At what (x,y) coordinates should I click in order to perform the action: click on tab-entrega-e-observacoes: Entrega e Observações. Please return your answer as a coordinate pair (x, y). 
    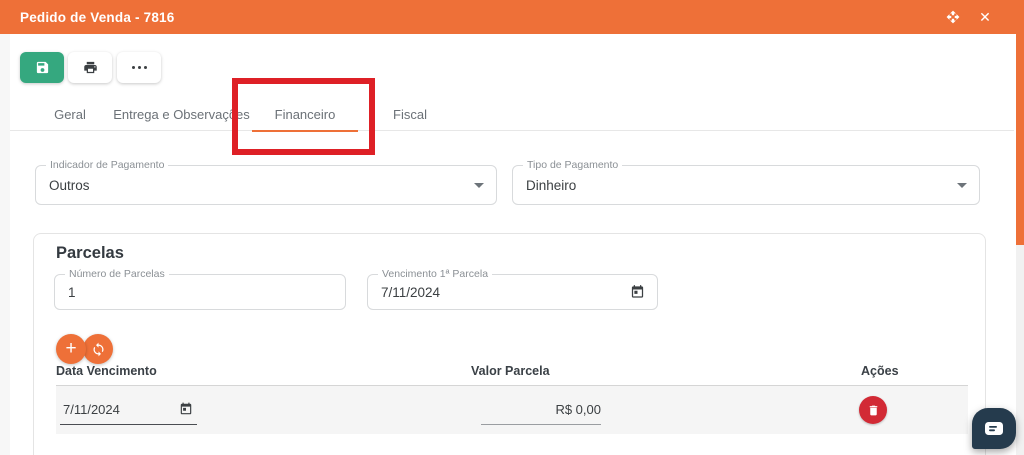
    Looking at the image, I should click on (181, 115).